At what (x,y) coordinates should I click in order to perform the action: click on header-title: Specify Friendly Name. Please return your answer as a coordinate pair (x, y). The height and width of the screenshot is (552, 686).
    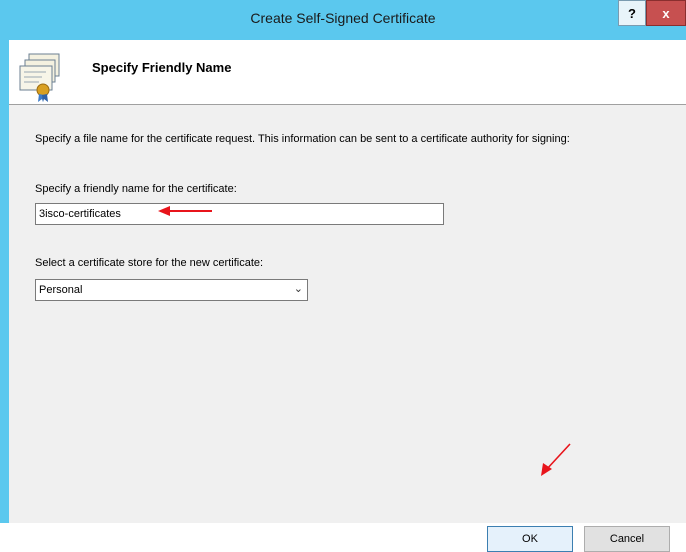
    Looking at the image, I should click on (162, 67).